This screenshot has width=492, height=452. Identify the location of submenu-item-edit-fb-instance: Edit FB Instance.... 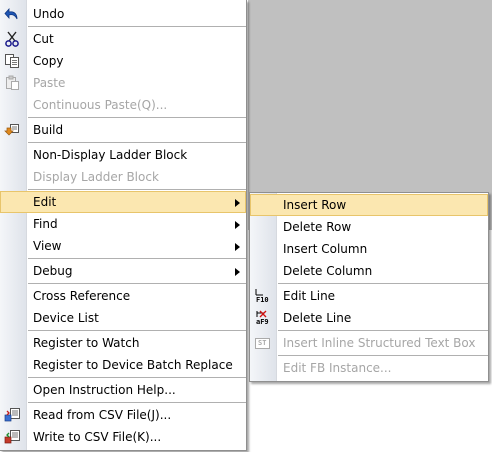
(369, 368).